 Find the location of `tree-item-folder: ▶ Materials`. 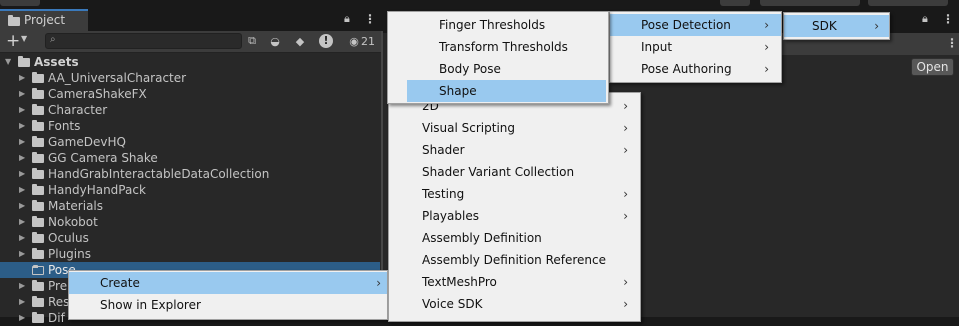

tree-item-folder: ▶ Materials is located at coordinates (190, 206).